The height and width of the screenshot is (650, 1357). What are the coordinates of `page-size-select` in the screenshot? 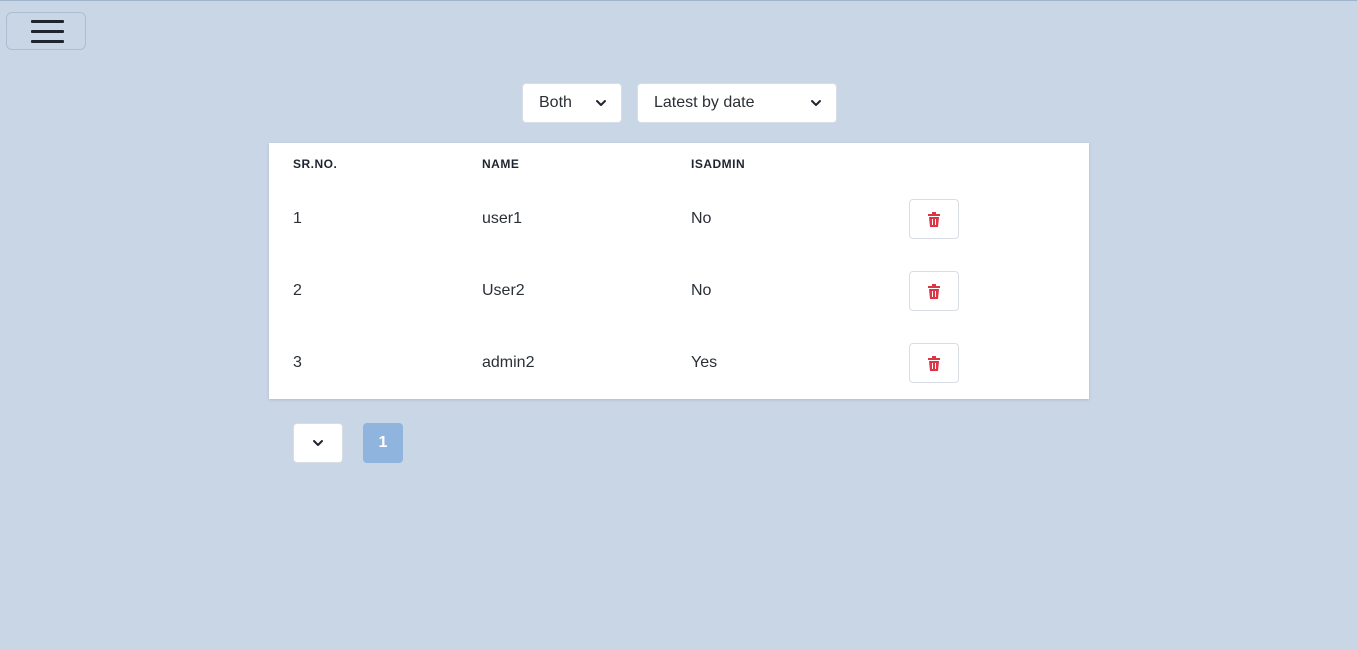 It's located at (318, 443).